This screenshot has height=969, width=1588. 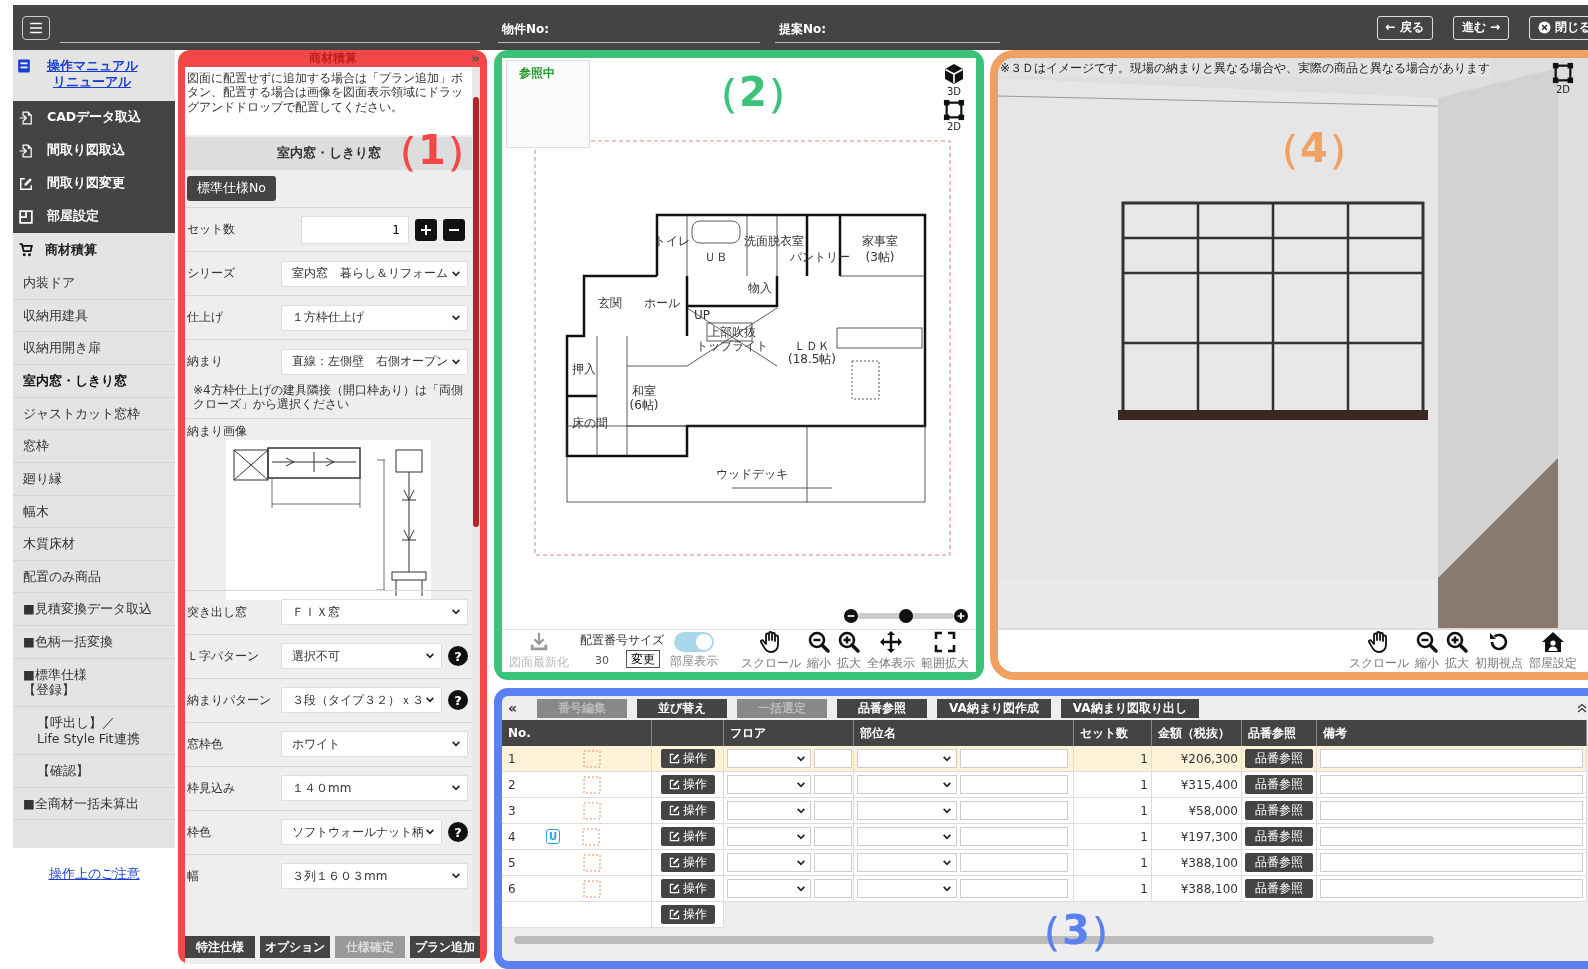 I want to click on tool-button: 全体表示, so click(x=891, y=651).